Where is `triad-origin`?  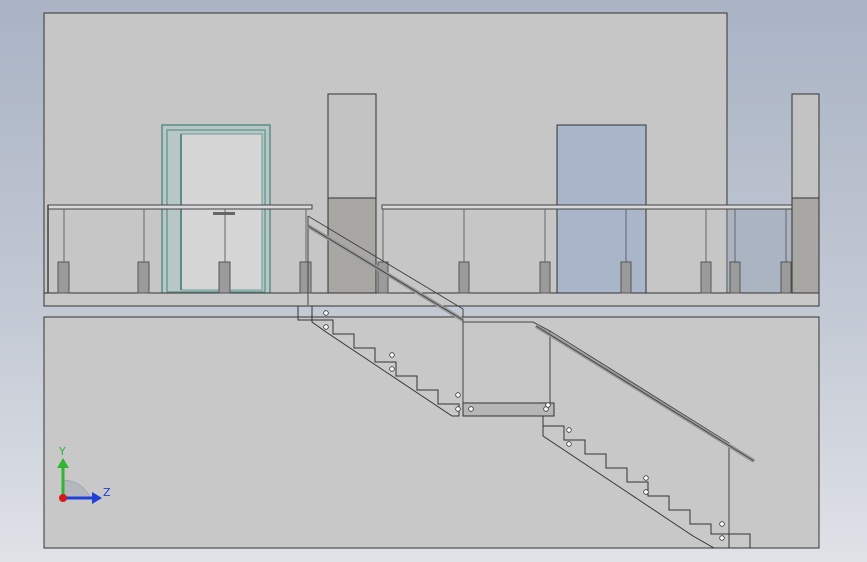
triad-origin is located at coordinates (63, 498).